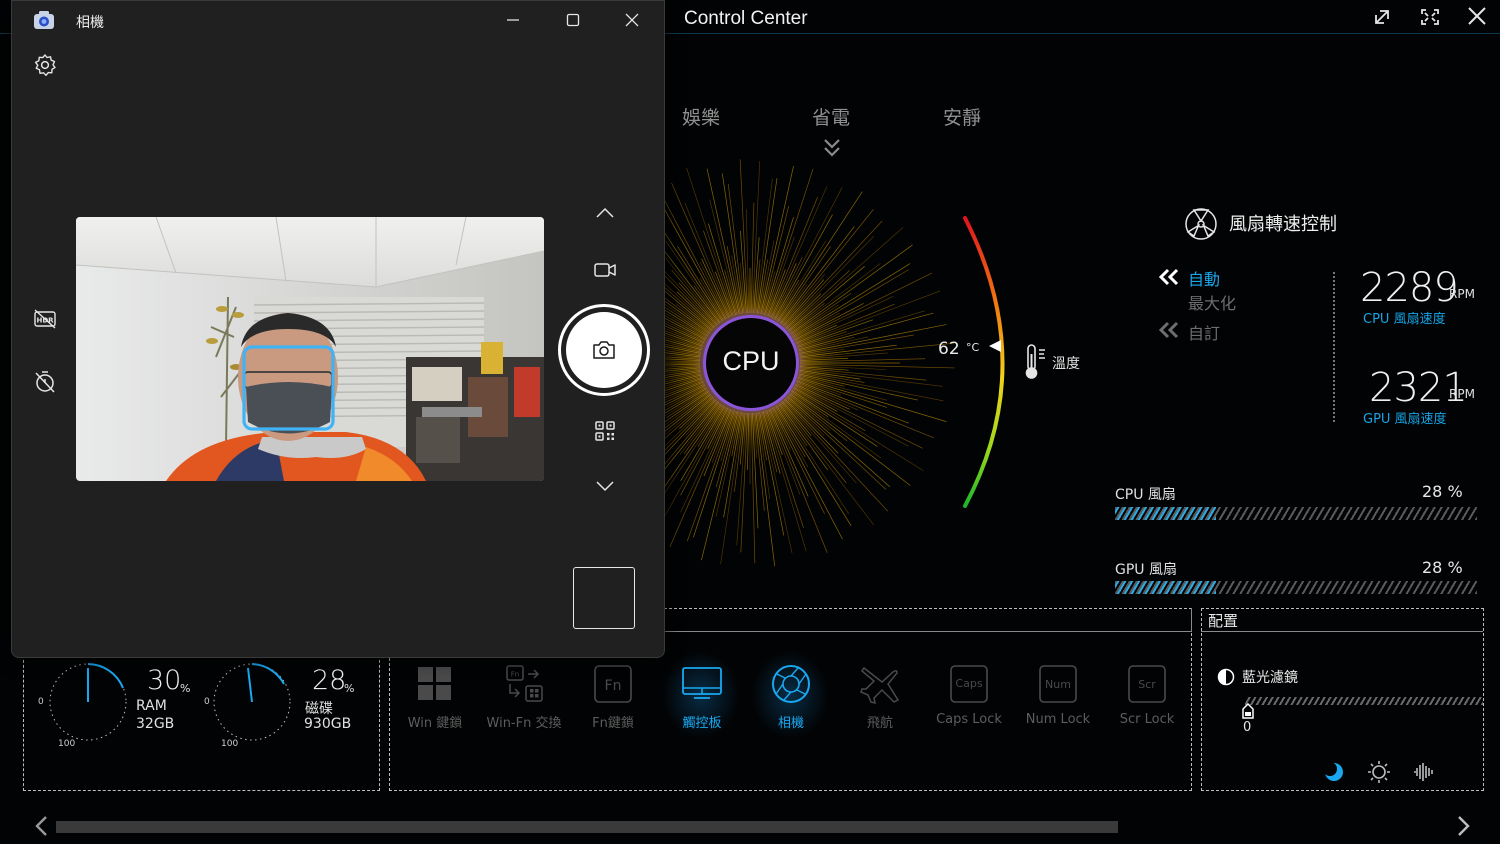 The height and width of the screenshot is (844, 1500). I want to click on hotkey-label: Num Lock, so click(1058, 719).